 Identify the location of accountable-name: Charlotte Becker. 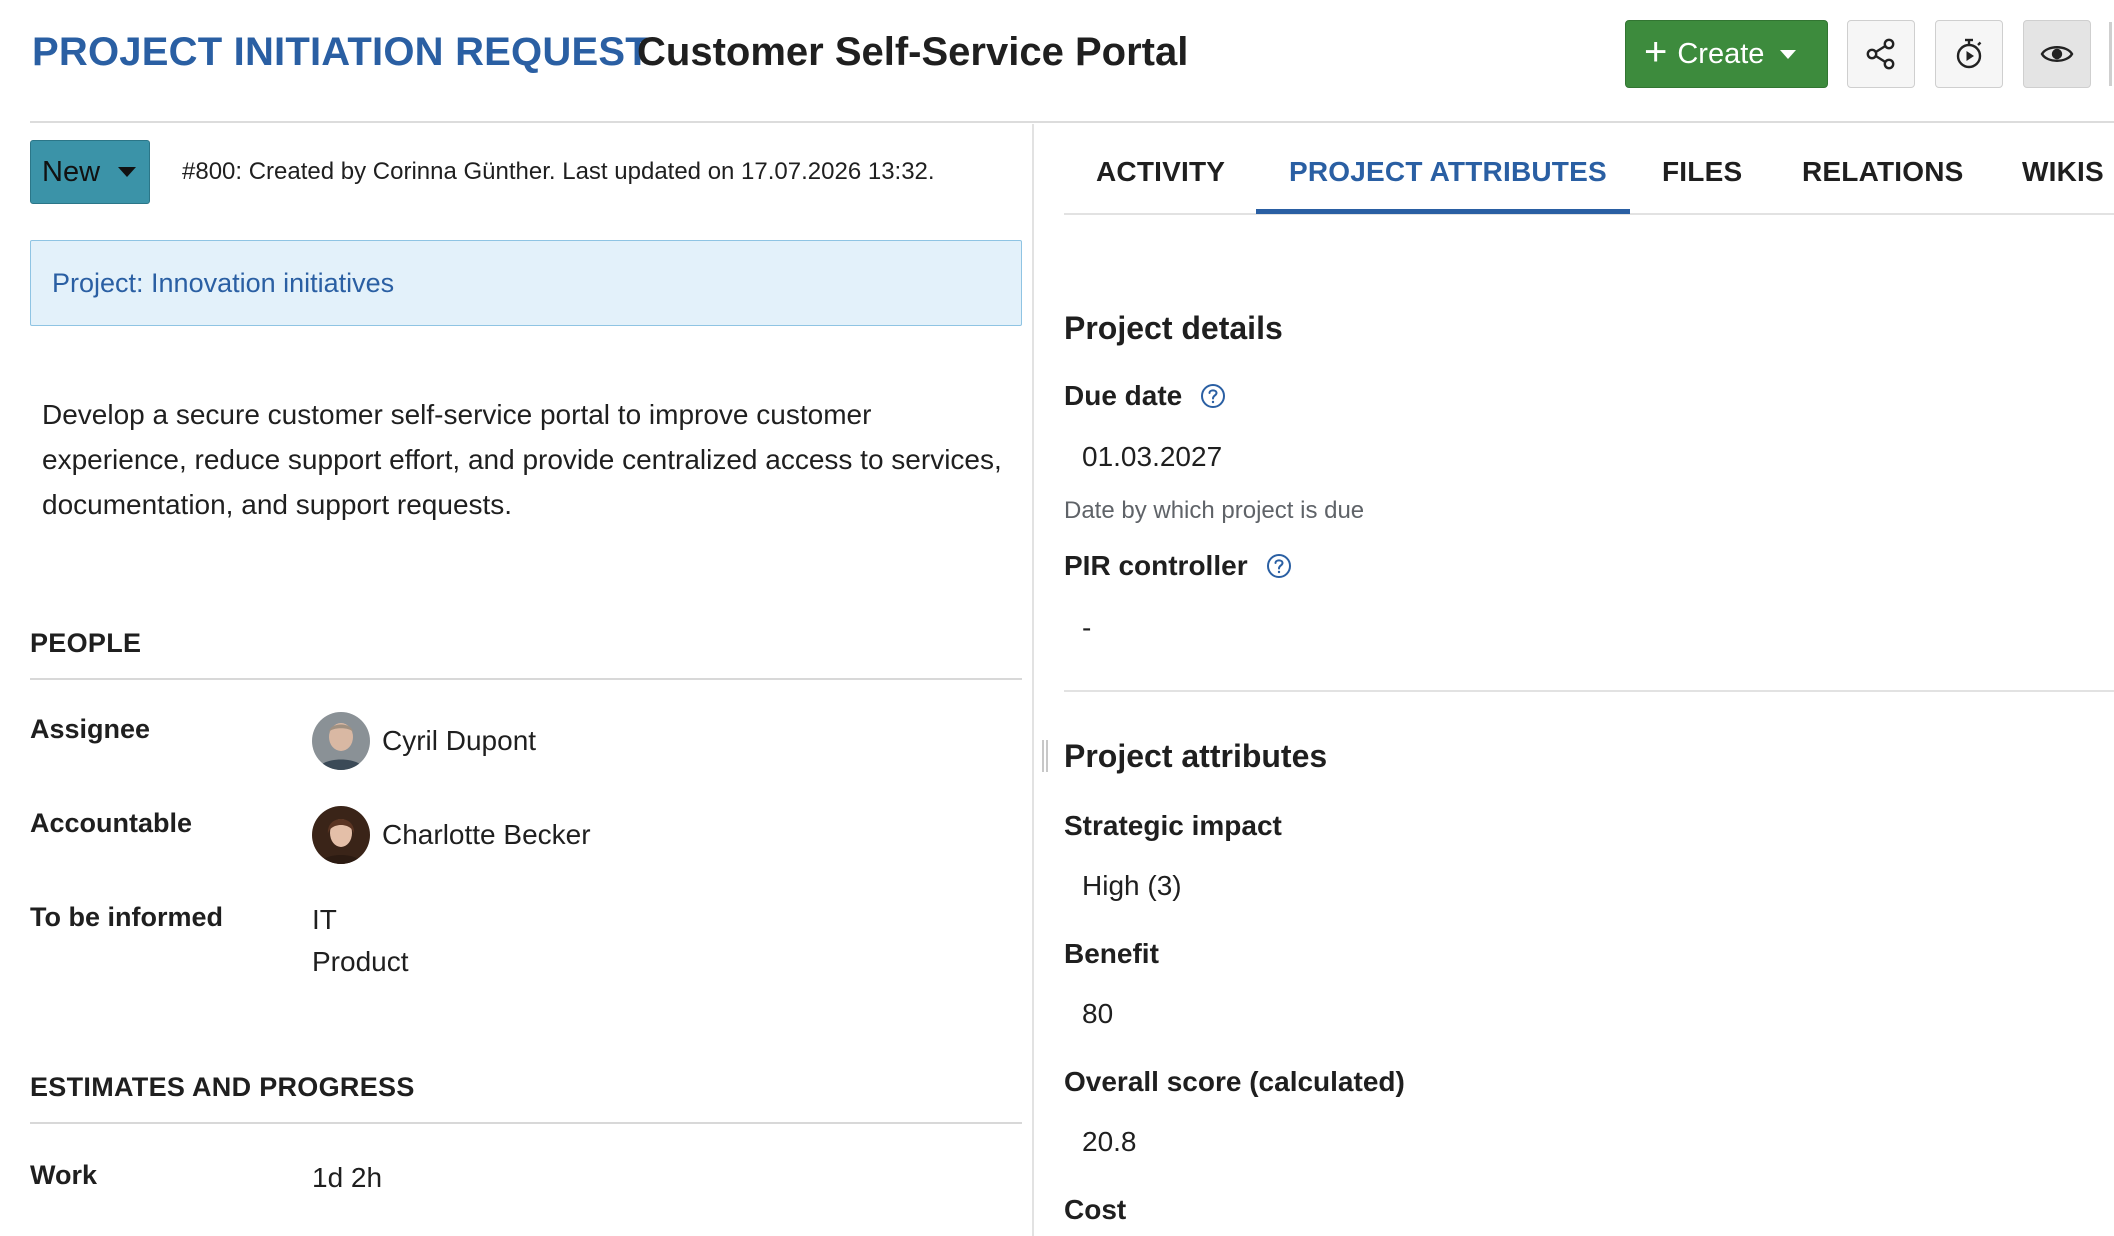
(486, 834).